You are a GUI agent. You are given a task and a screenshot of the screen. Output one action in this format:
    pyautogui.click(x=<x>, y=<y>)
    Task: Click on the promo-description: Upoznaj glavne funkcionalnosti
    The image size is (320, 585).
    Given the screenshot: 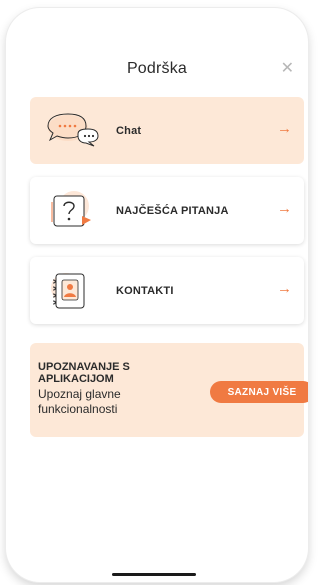 What is the action you would take?
    pyautogui.click(x=79, y=401)
    